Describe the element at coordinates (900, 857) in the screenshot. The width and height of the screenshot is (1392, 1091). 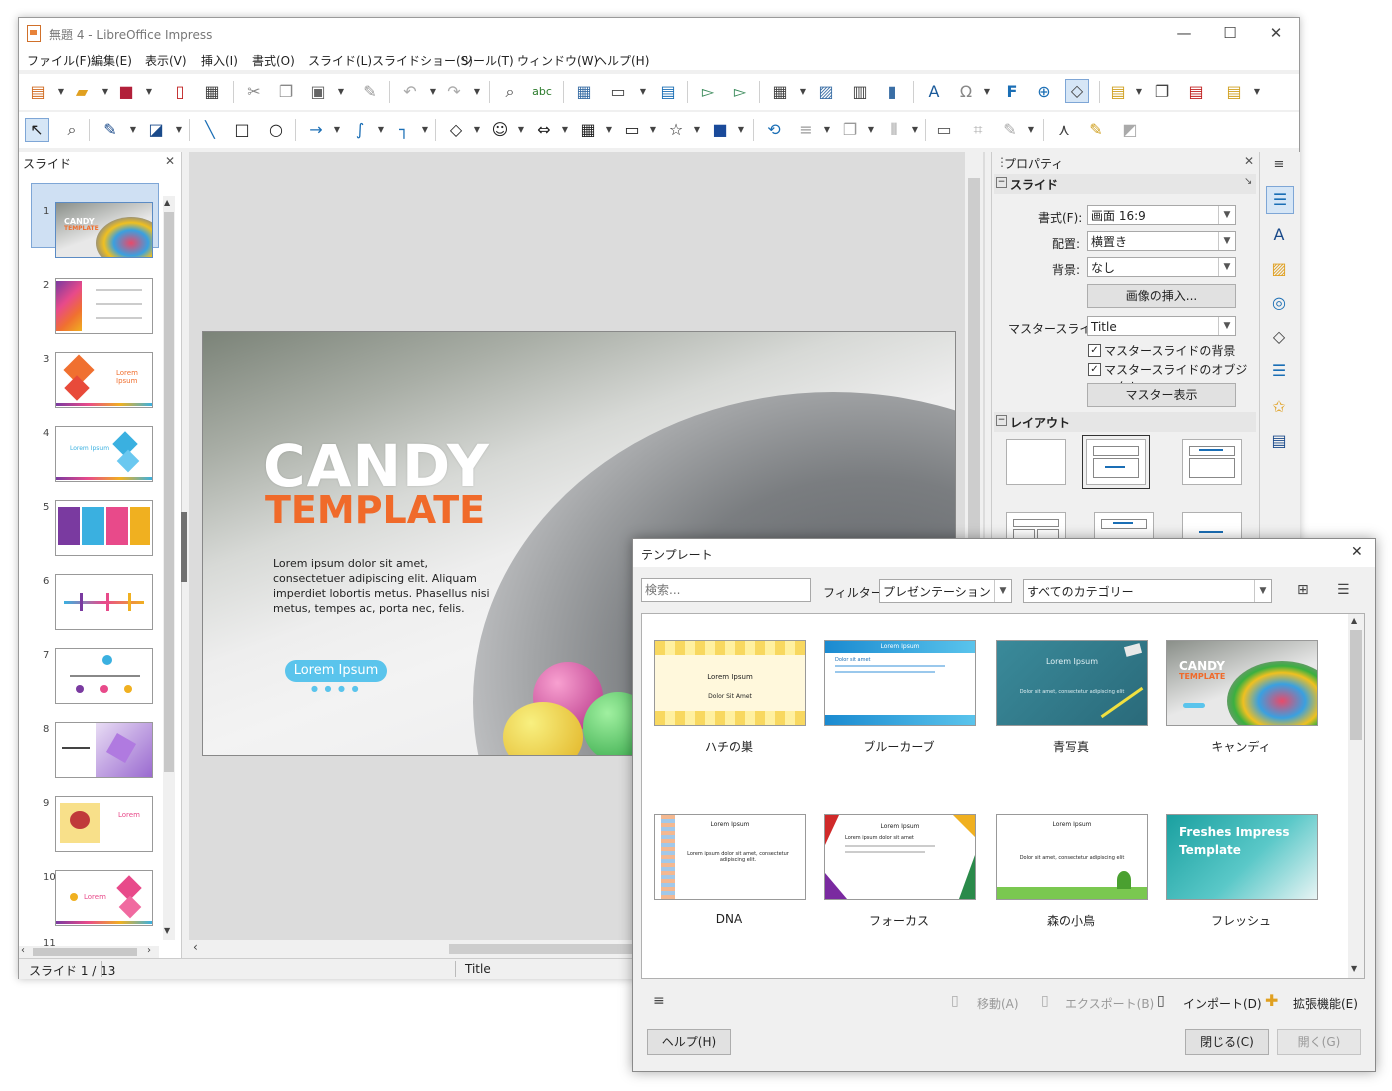
I see `template-focus: Lorem Ipsum Lorem ipsum dolor sit amet` at that location.